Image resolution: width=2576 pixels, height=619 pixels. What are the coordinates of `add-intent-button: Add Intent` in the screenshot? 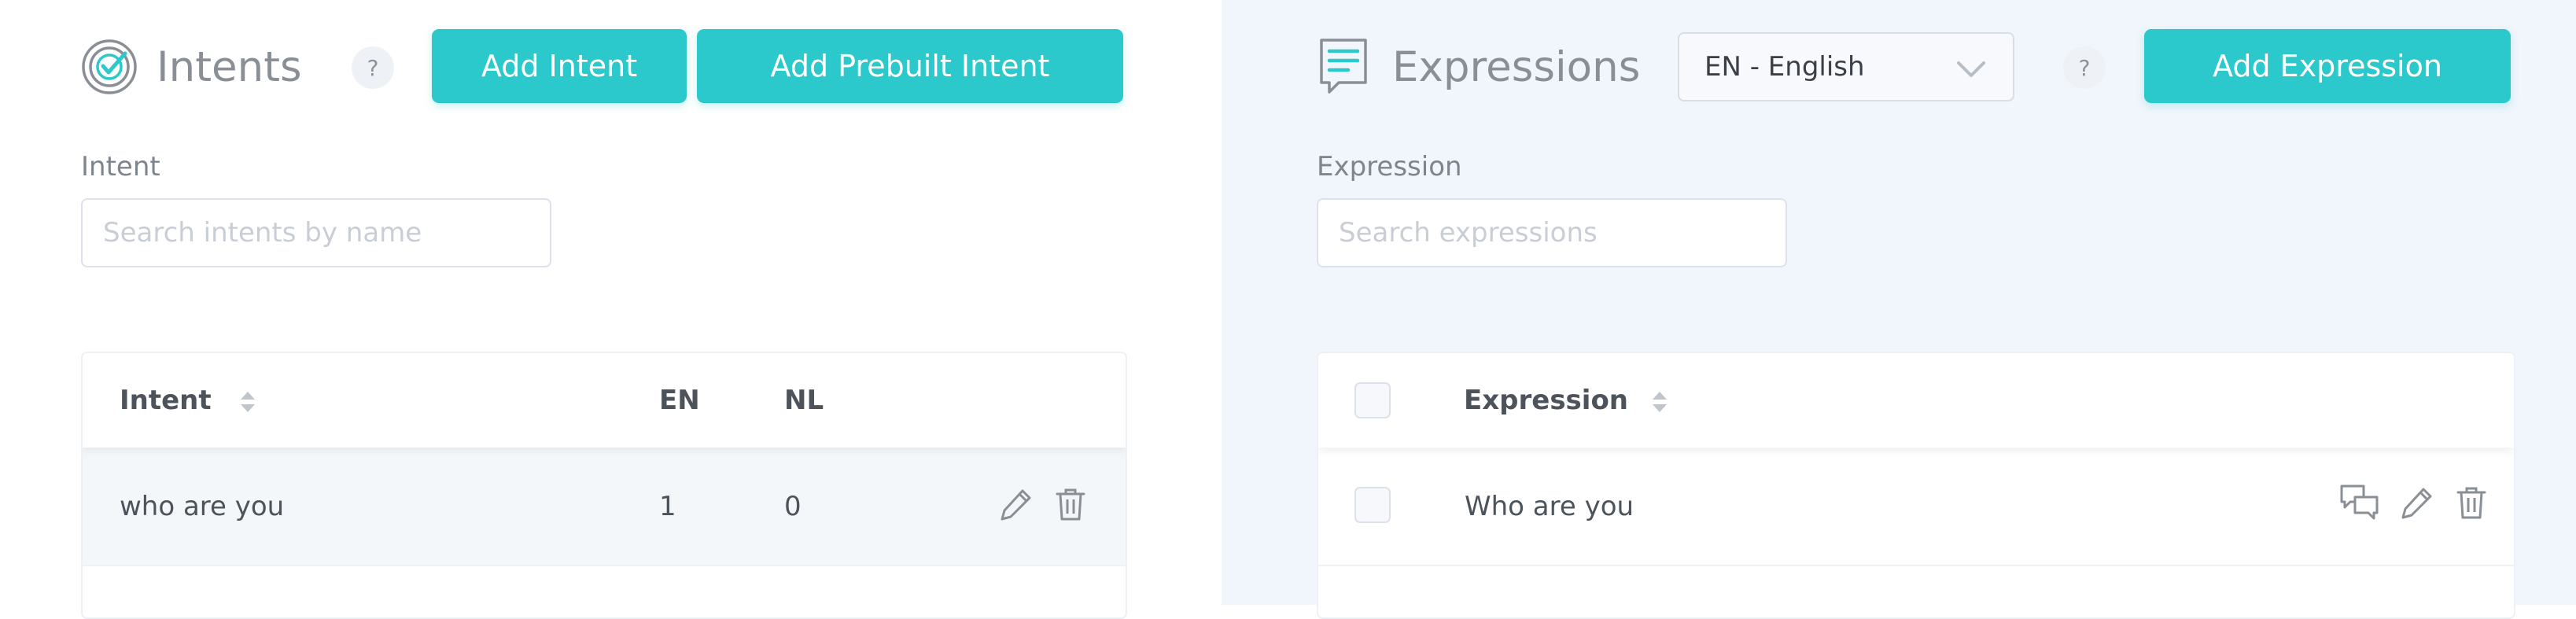 It's located at (559, 66).